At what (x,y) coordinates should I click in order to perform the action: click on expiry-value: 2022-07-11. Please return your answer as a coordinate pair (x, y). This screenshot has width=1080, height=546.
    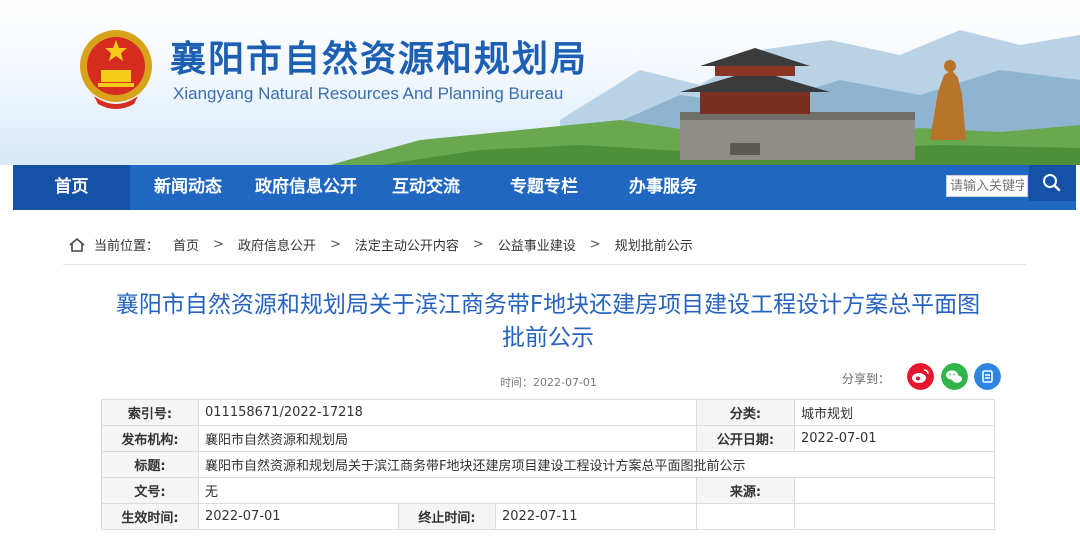
    Looking at the image, I should click on (596, 516).